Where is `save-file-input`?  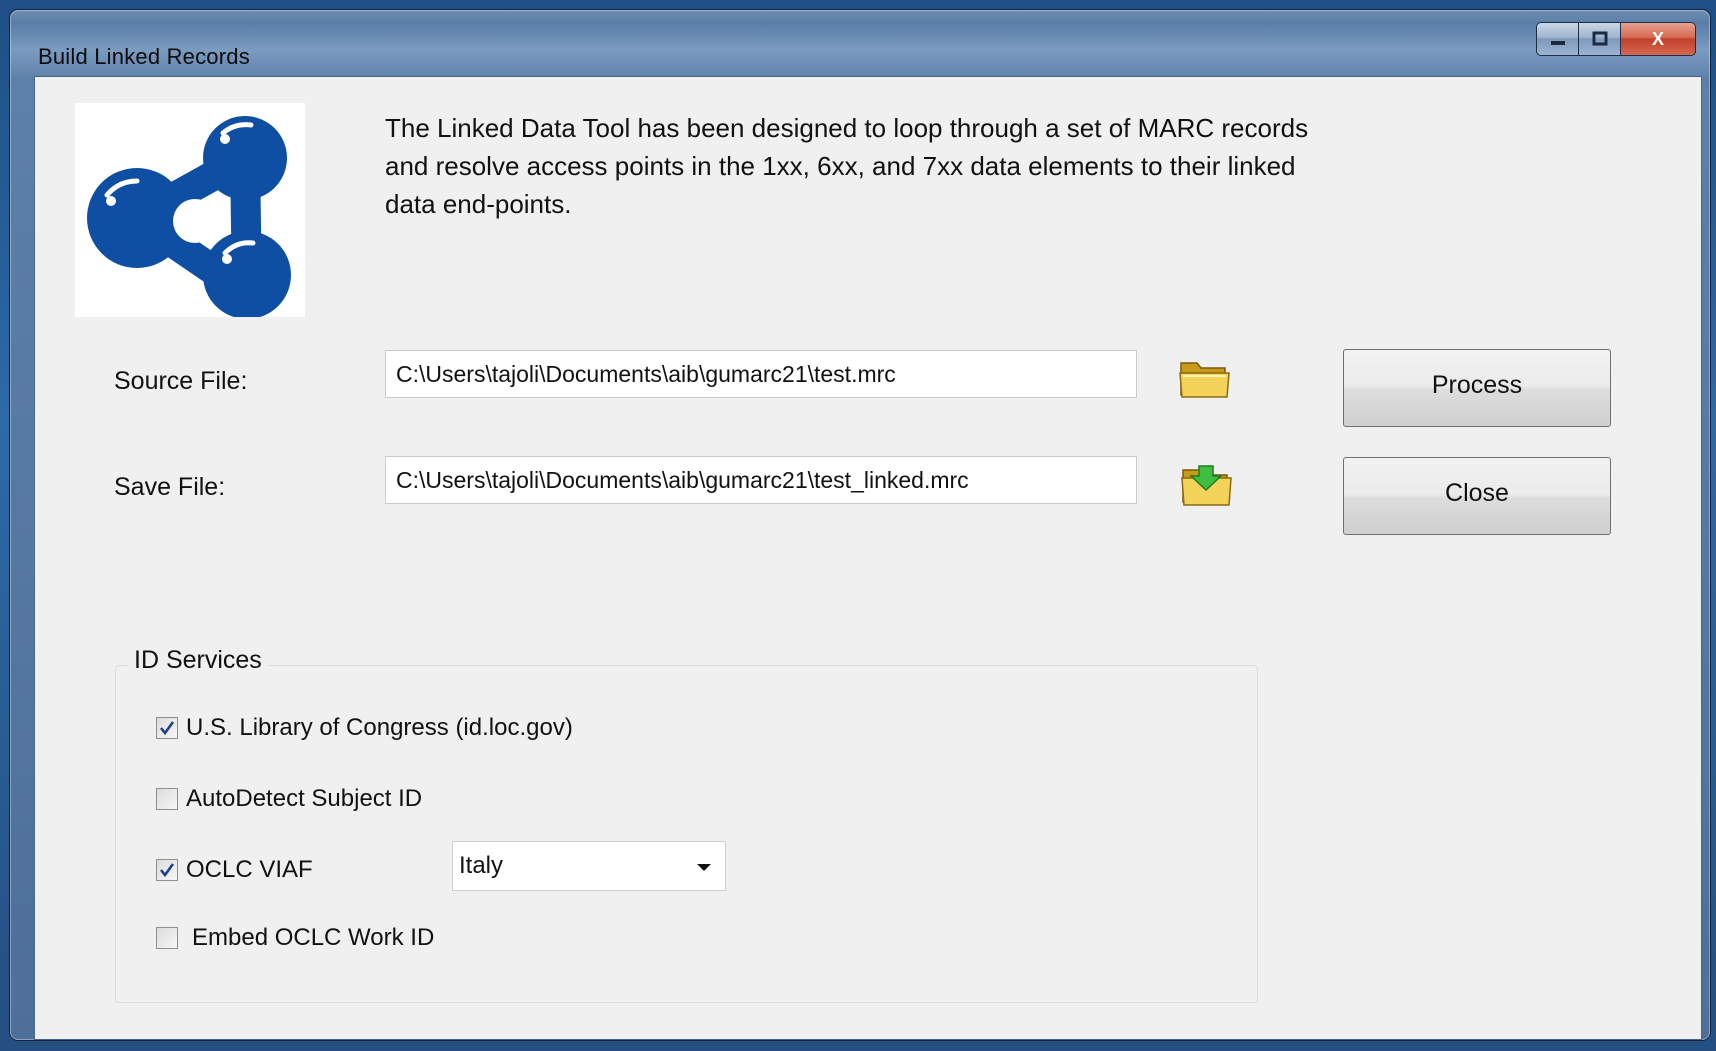 save-file-input is located at coordinates (761, 480).